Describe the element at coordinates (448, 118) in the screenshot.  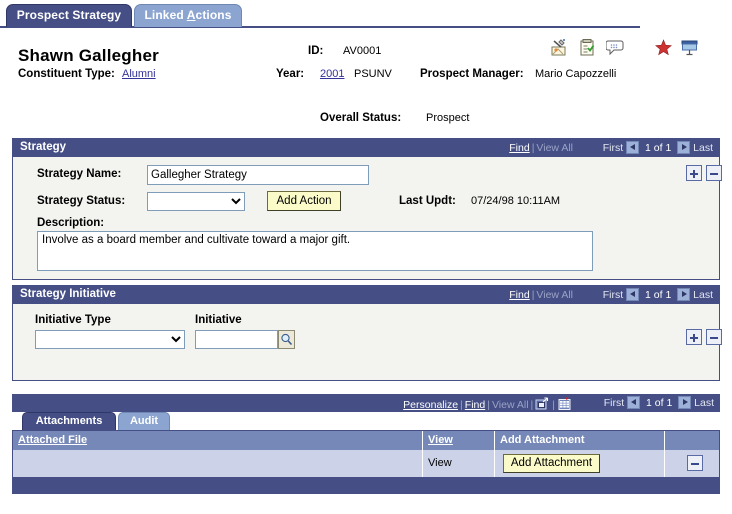
I see `overall-status-value: Prospect` at that location.